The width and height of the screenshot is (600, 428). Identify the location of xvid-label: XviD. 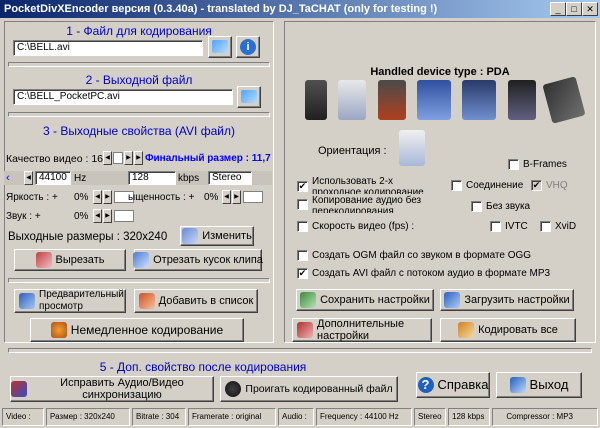
(566, 226).